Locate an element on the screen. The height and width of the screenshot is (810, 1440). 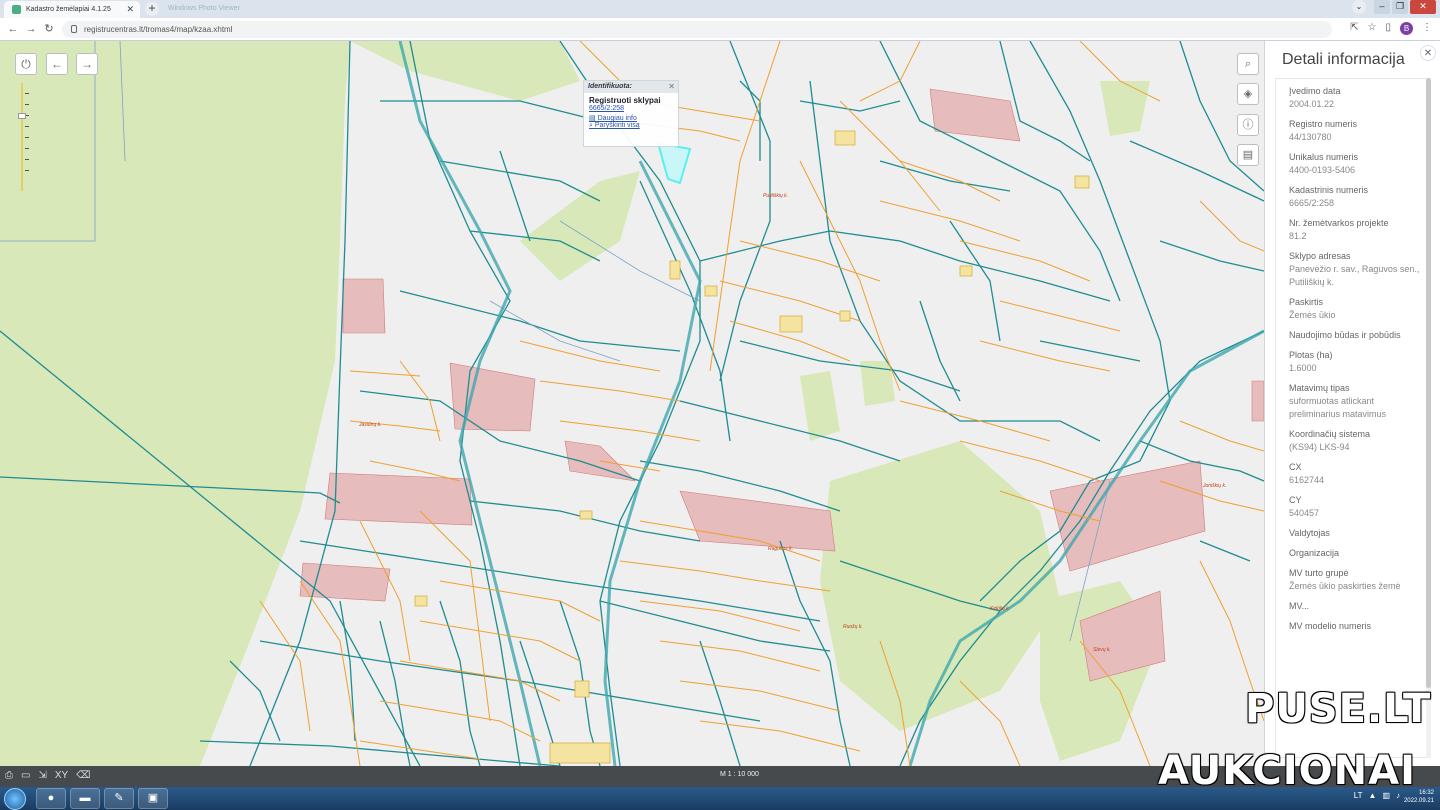
detail-field-label: Sklypo adresas is located at coordinates (1320, 256).